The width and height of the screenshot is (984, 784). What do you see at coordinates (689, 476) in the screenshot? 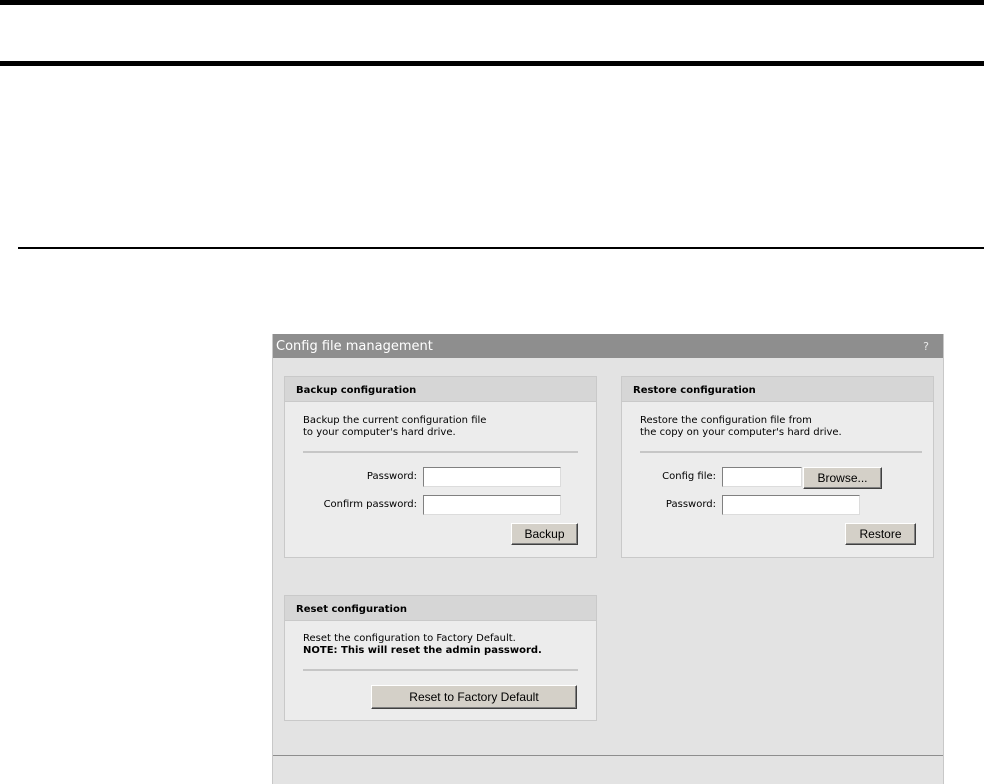
I see `restore-config-file-label: Config file:` at bounding box center [689, 476].